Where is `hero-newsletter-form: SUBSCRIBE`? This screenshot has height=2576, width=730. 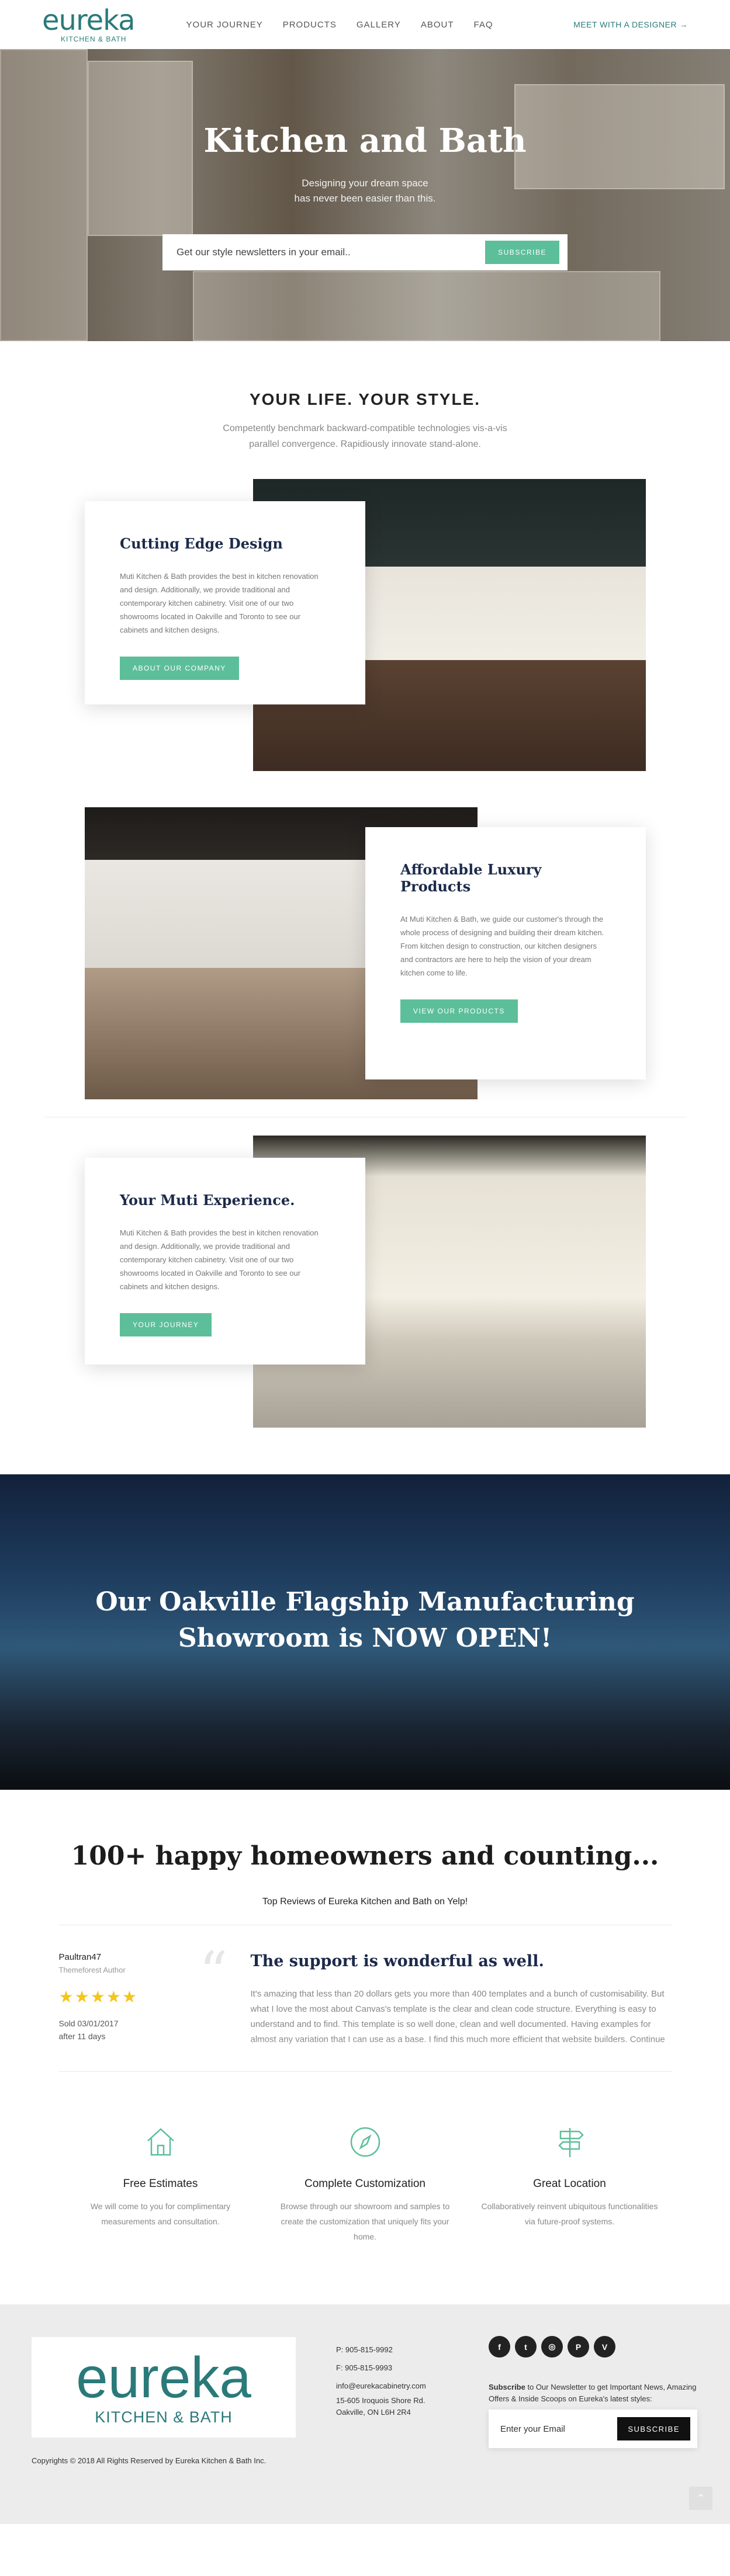
hero-newsletter-form: SUBSCRIBE is located at coordinates (365, 252).